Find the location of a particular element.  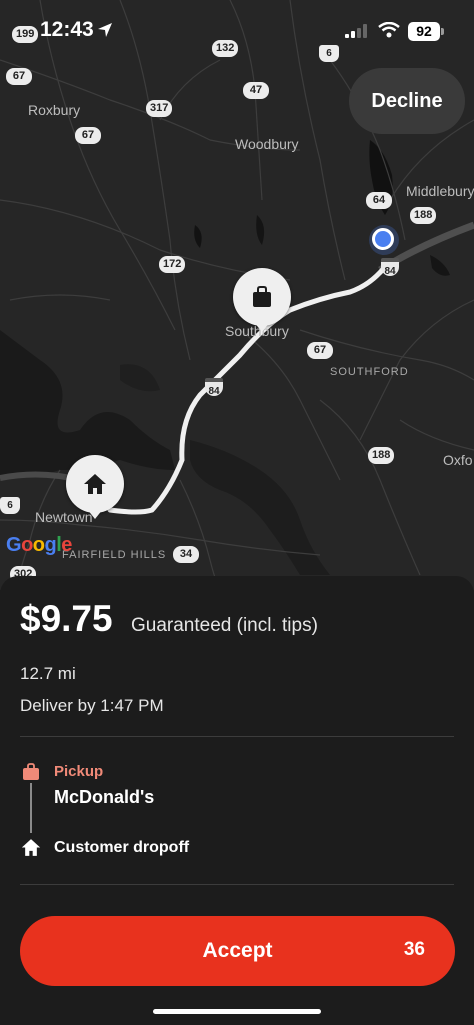

offer-price: $9.75 is located at coordinates (66, 618).